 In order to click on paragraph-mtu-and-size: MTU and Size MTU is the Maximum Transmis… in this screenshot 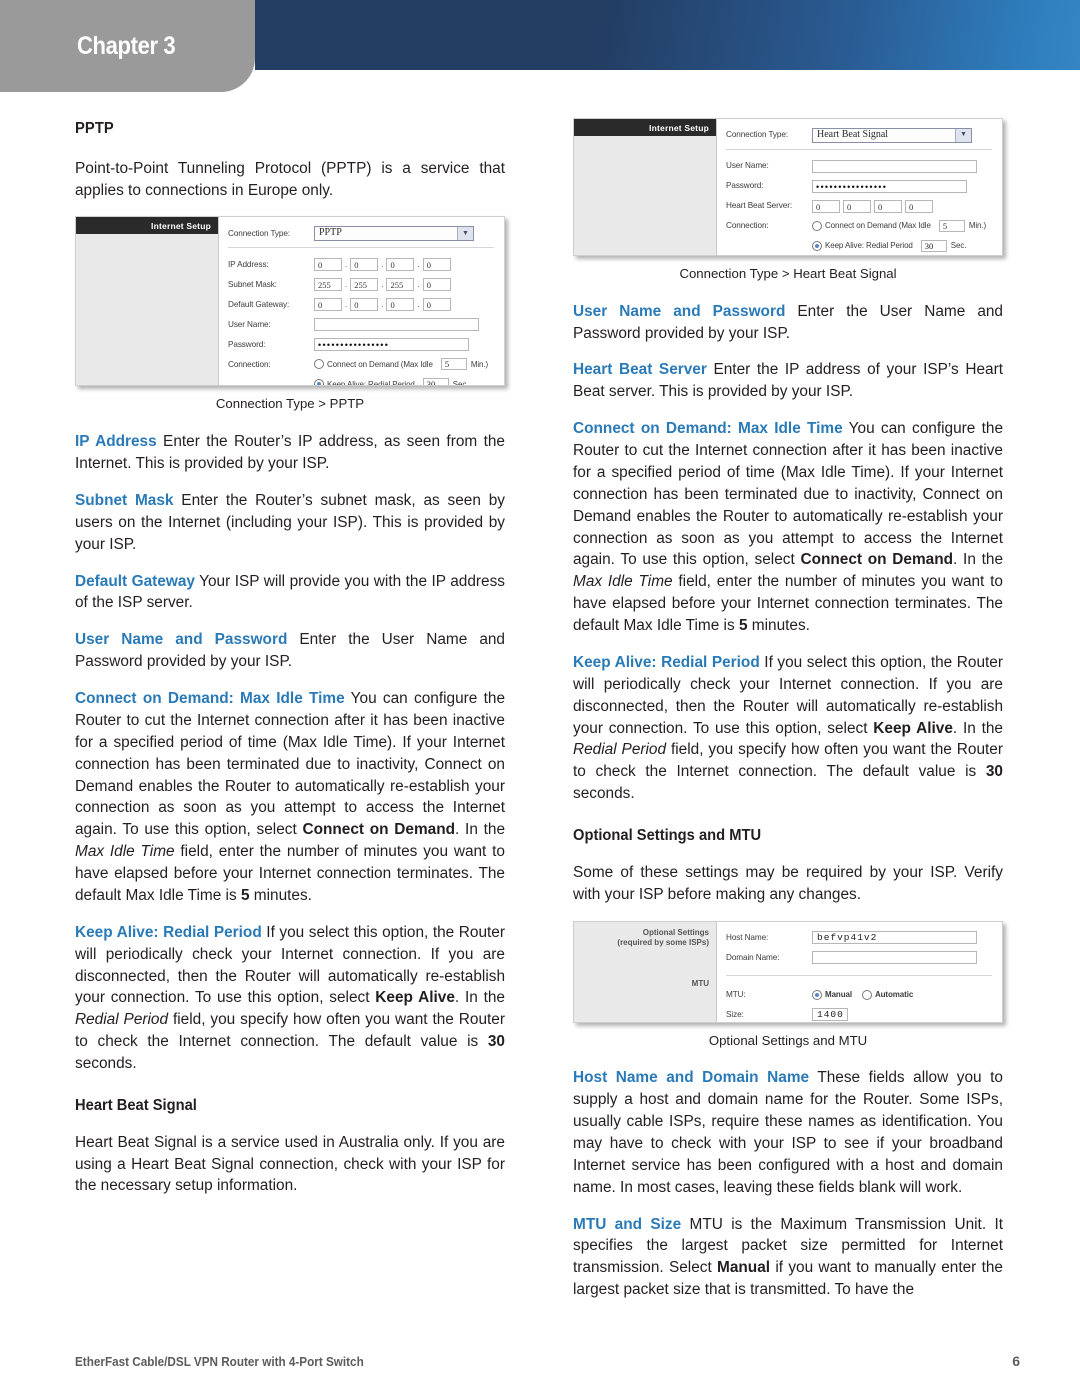, I will do `click(788, 1258)`.